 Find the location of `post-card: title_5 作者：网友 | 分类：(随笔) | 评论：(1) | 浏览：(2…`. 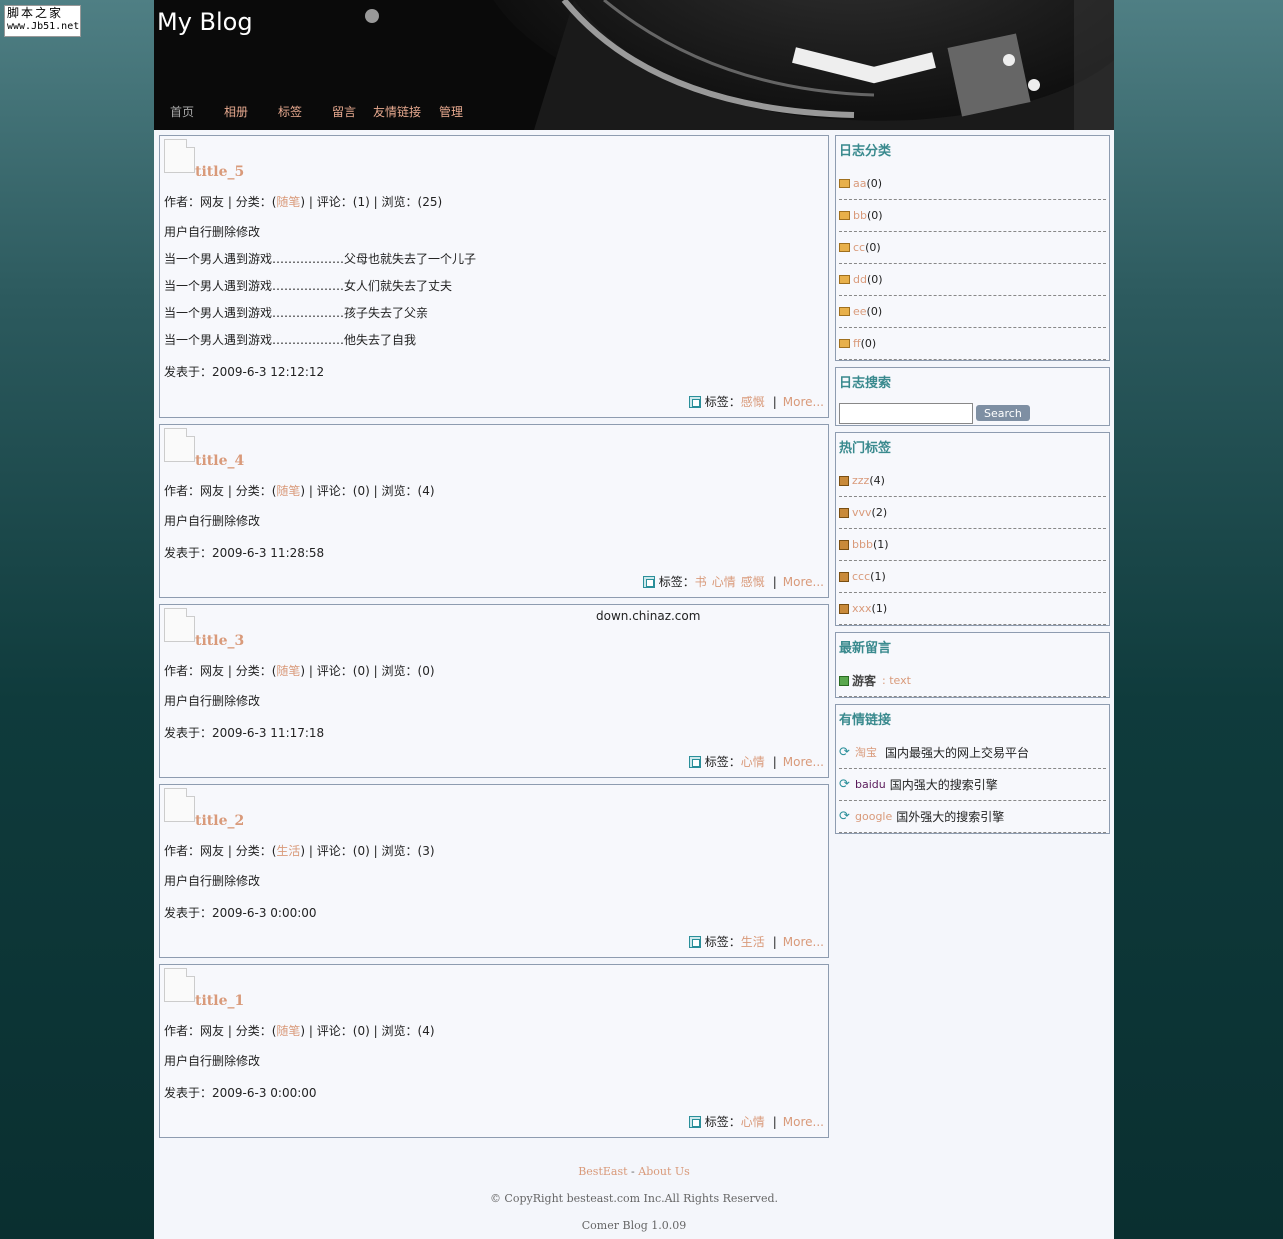

post-card: title_5 作者：网友 | 分类：(随笔) | 评论：(1) | 浏览：(2… is located at coordinates (494, 276).